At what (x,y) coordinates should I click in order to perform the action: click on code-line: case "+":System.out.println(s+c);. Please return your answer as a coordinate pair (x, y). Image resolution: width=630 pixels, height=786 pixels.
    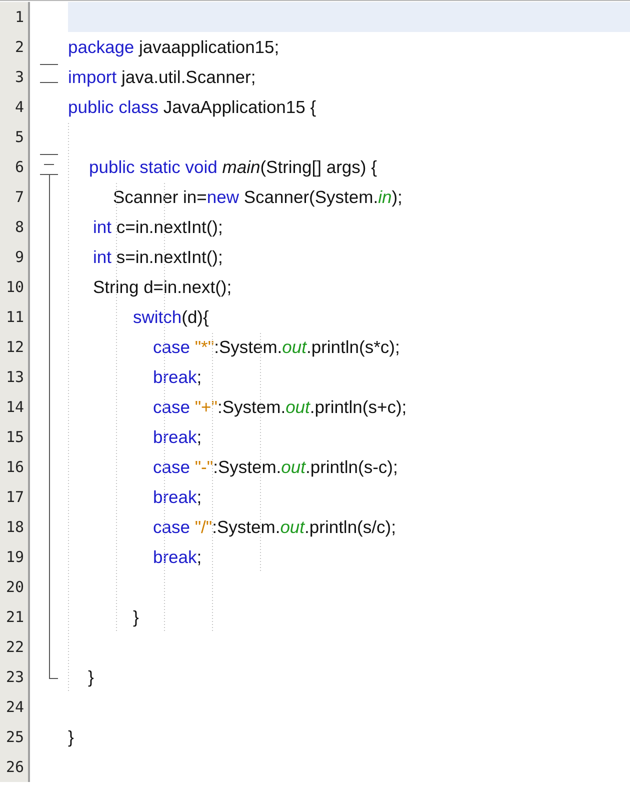
    Looking at the image, I should click on (280, 407).